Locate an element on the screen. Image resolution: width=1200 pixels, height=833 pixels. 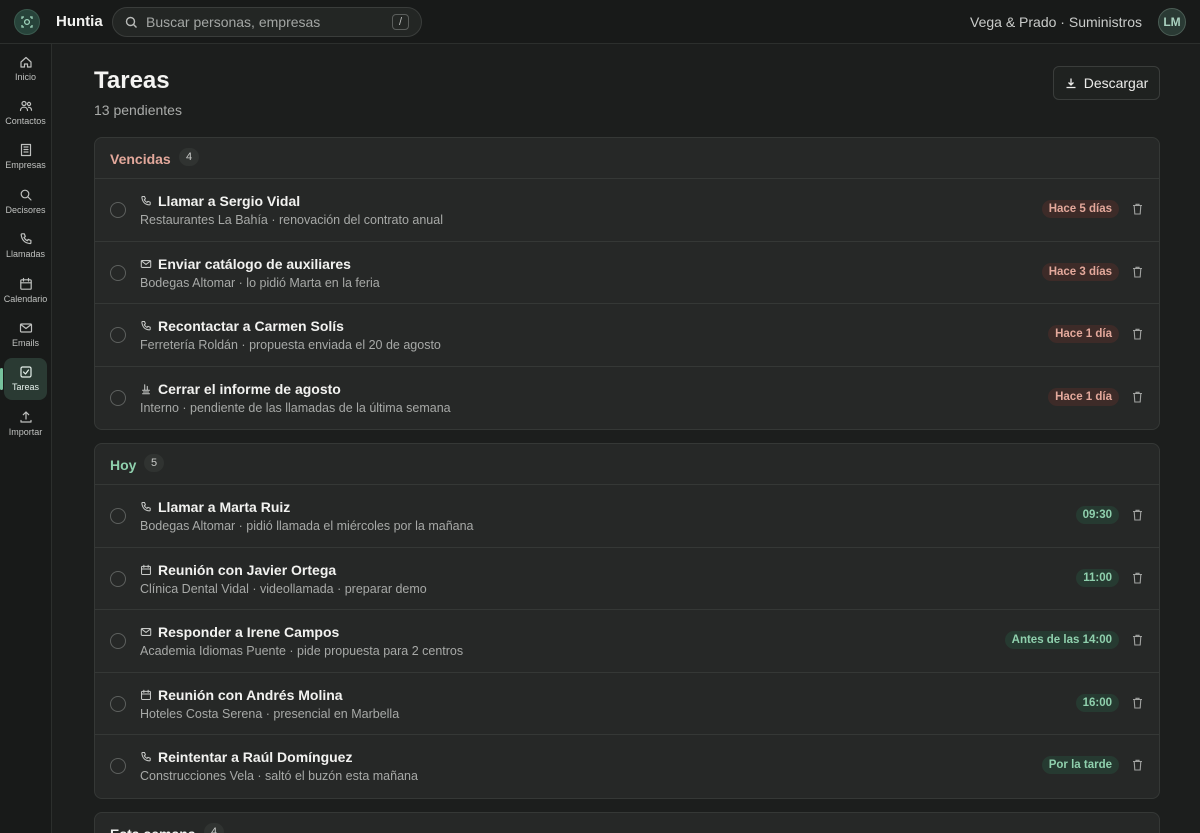
task-title: Llamar a Marta Ruiz is located at coordinates (224, 507).